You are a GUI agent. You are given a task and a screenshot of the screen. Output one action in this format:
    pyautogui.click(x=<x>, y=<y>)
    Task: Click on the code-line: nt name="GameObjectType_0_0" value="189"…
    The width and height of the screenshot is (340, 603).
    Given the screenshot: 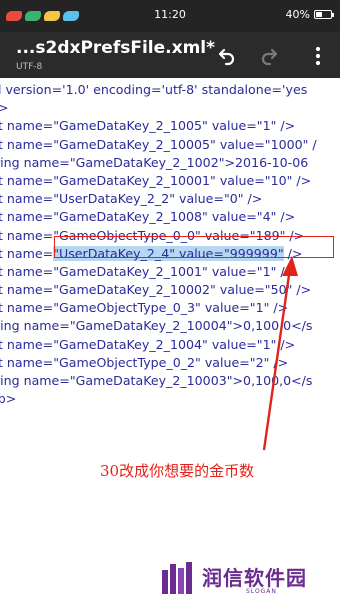 What is the action you would take?
    pyautogui.click(x=170, y=236)
    